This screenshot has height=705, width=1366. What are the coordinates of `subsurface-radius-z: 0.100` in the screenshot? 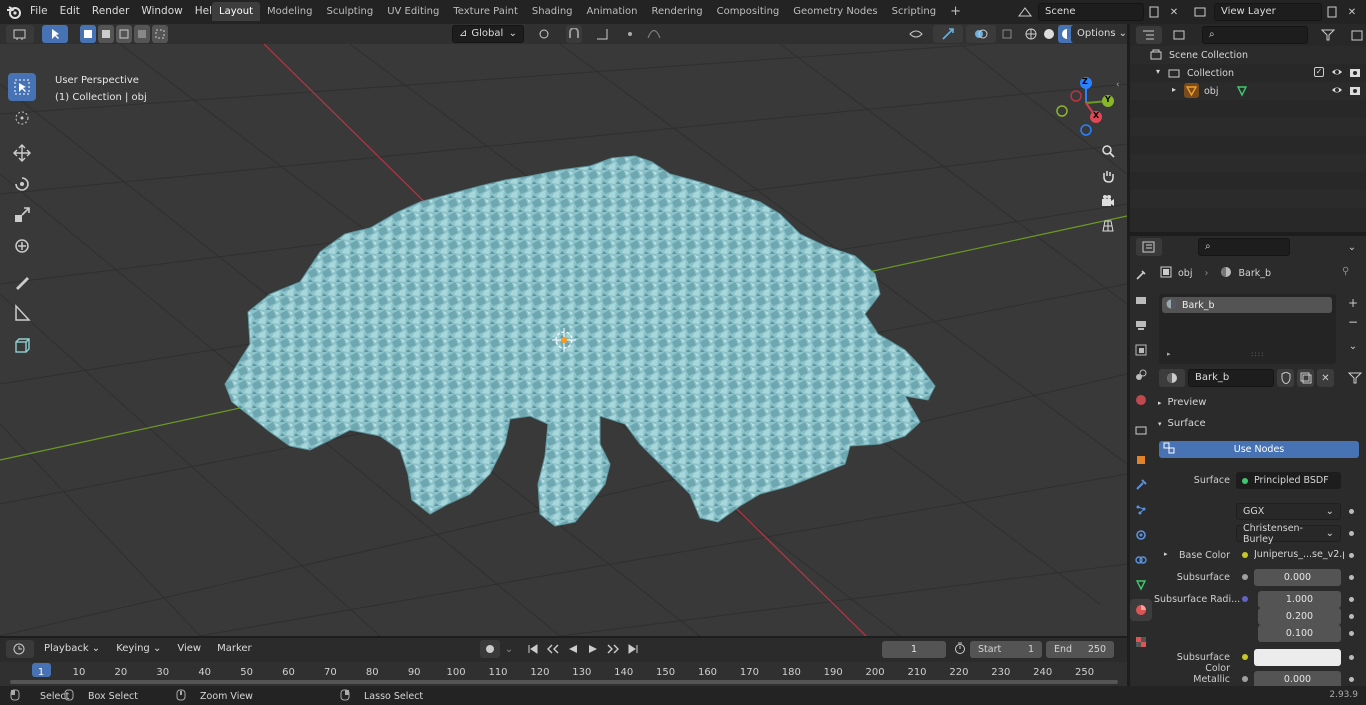 It's located at (1299, 633).